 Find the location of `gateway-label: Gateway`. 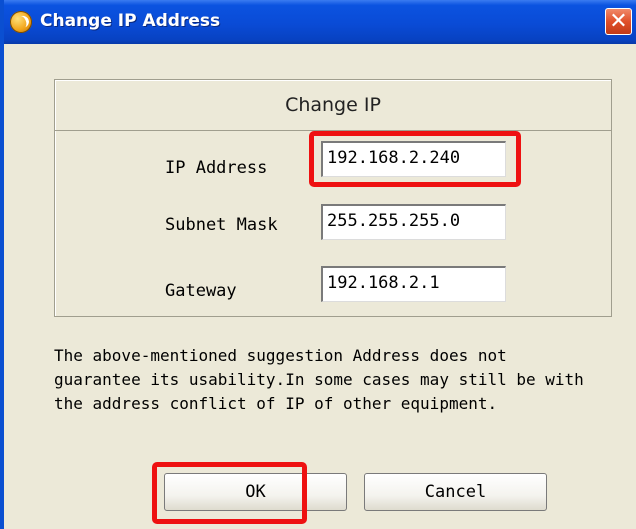

gateway-label: Gateway is located at coordinates (201, 291).